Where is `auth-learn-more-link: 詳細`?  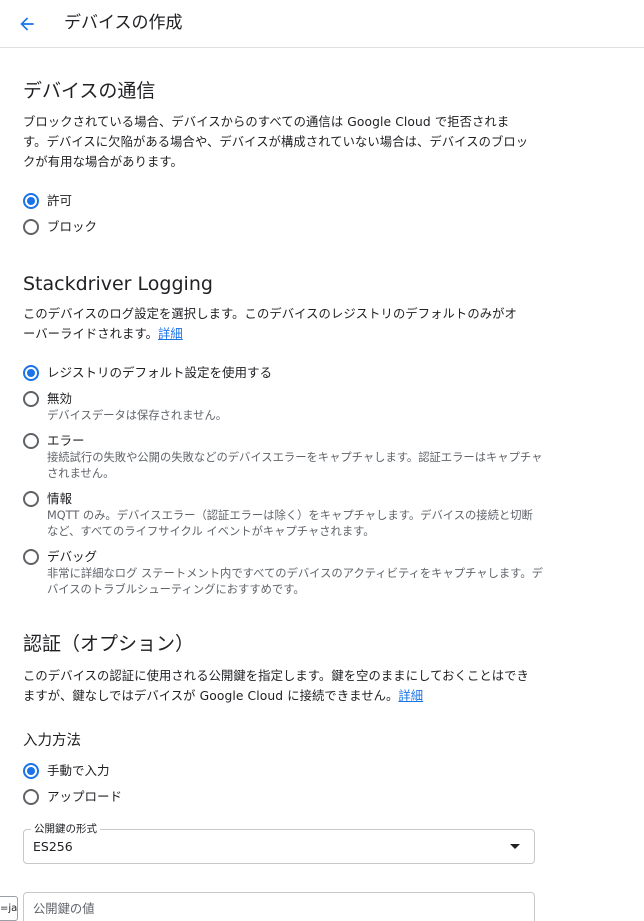 auth-learn-more-link: 詳細 is located at coordinates (410, 696).